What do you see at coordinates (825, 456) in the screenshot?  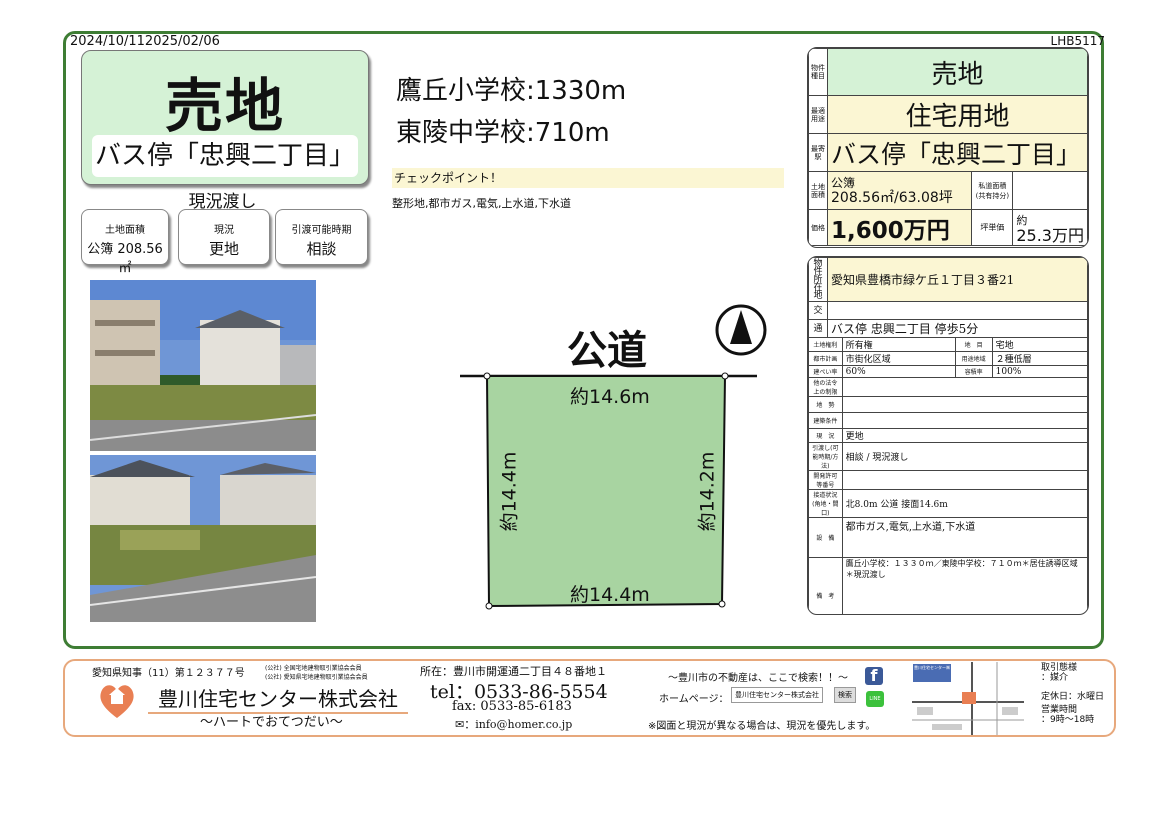 I see `label-handover: 引渡し(可能時期/方法)` at bounding box center [825, 456].